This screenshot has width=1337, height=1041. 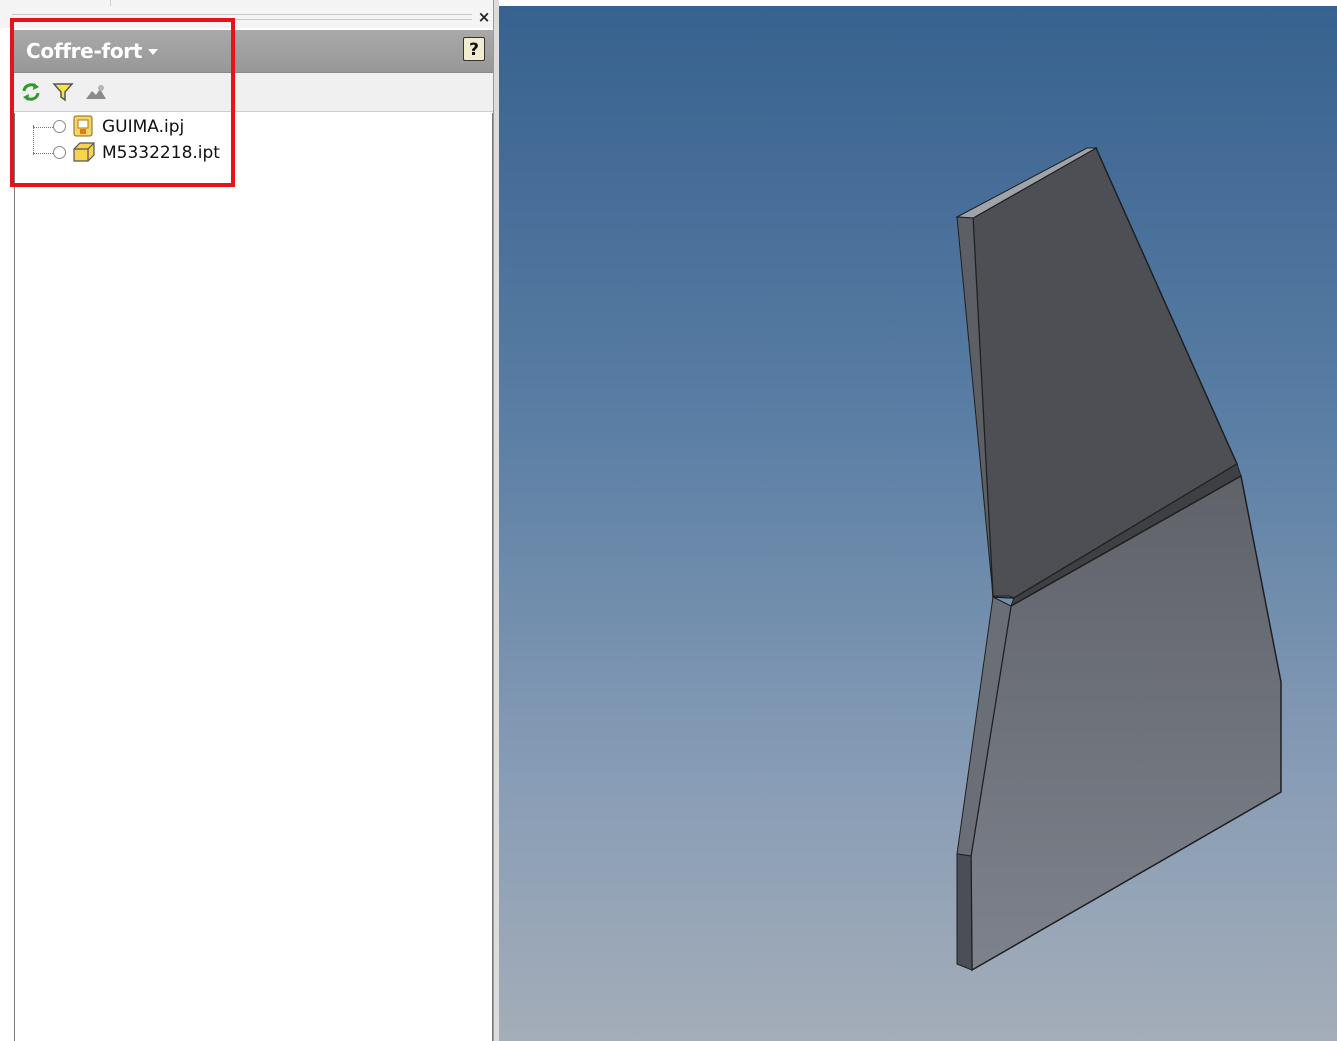 I want to click on browser-selector-dropdown: Coffre-fort, so click(x=92, y=51).